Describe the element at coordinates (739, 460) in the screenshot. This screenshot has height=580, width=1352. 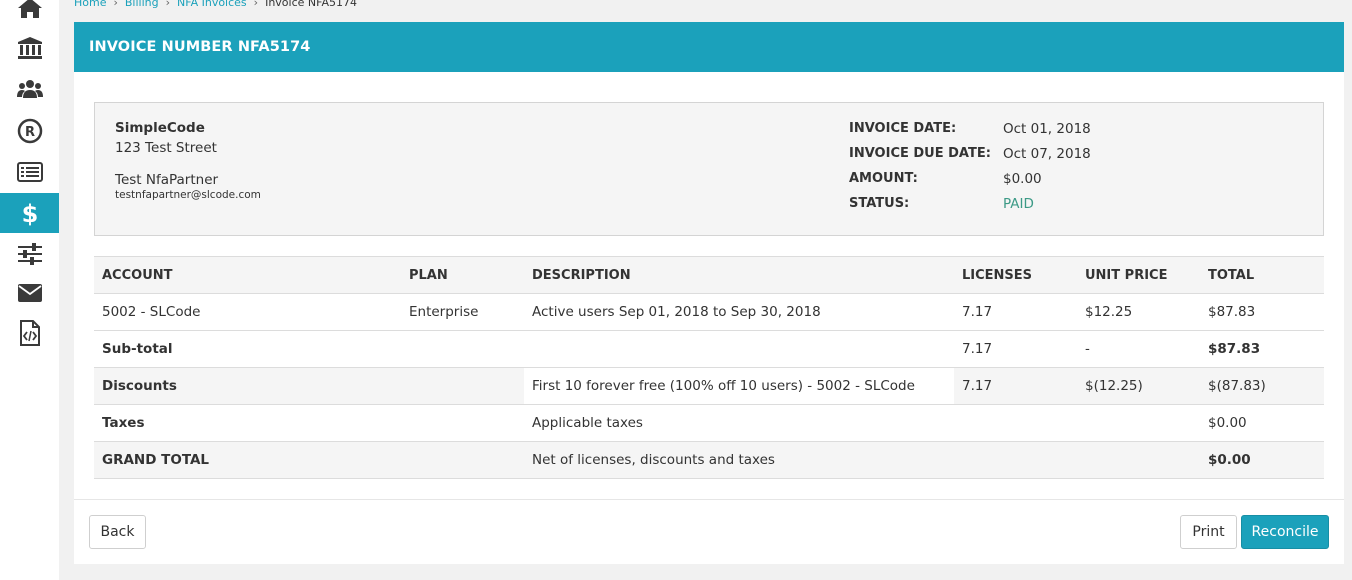
I see `cell-description: Net of licenses, discounts and taxes` at that location.